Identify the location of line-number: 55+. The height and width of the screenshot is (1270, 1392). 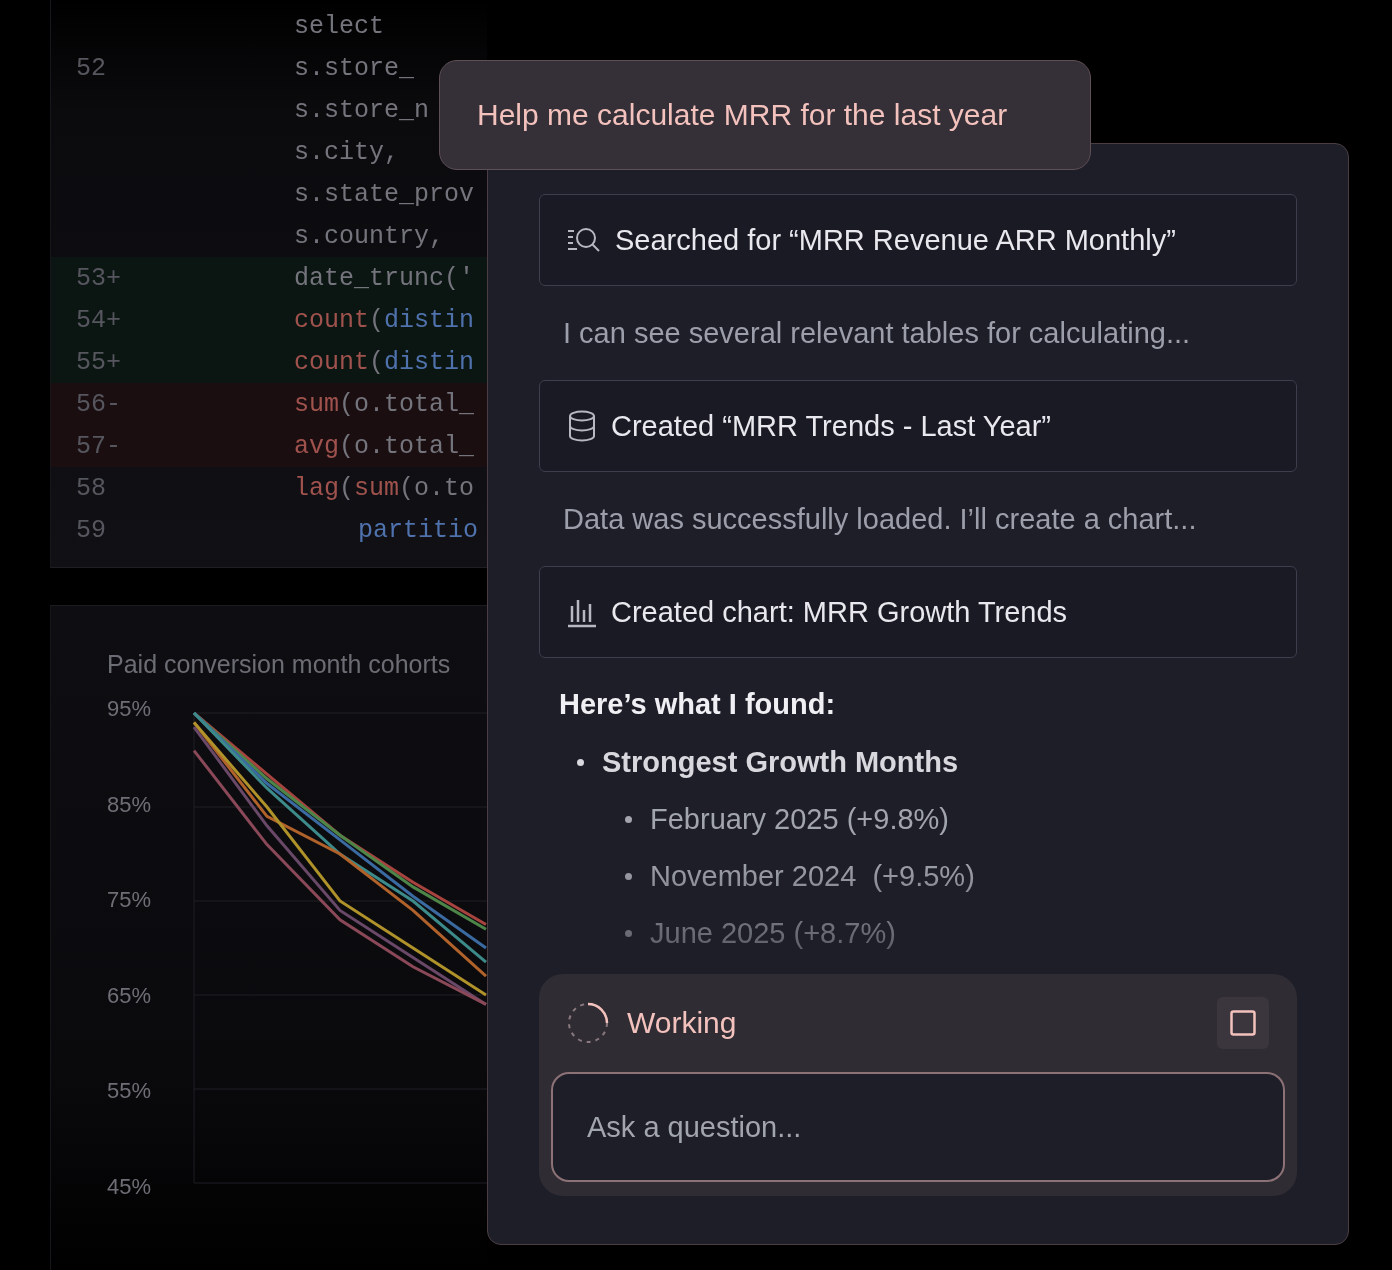
(98, 362).